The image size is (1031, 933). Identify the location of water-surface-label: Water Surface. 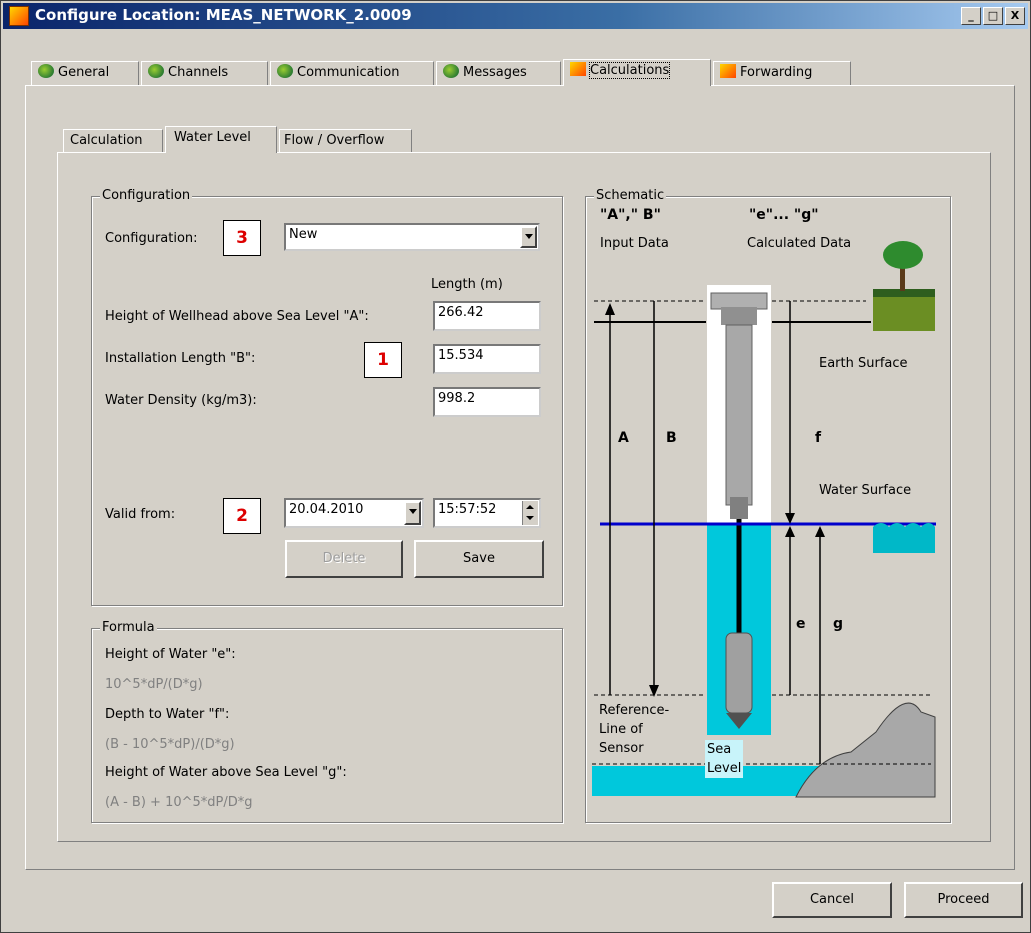
(865, 490).